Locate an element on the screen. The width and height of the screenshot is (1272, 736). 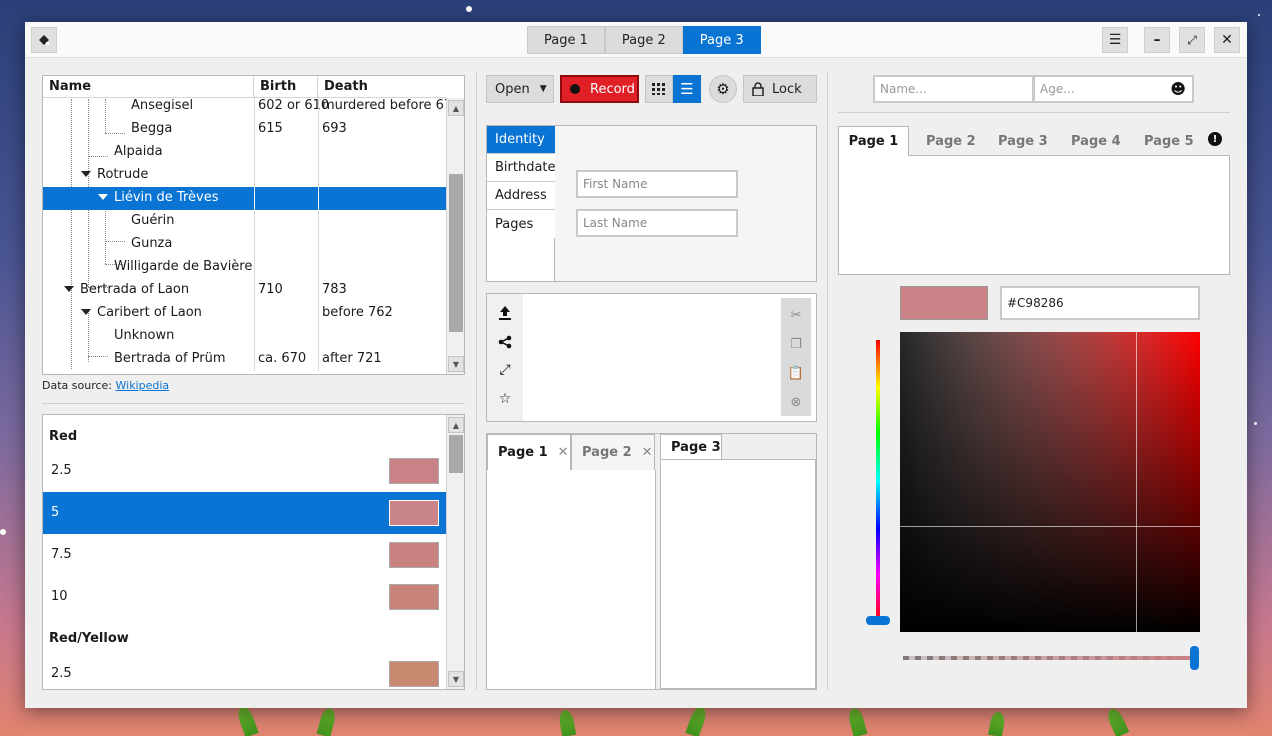
hue-slider-track is located at coordinates (878, 481).